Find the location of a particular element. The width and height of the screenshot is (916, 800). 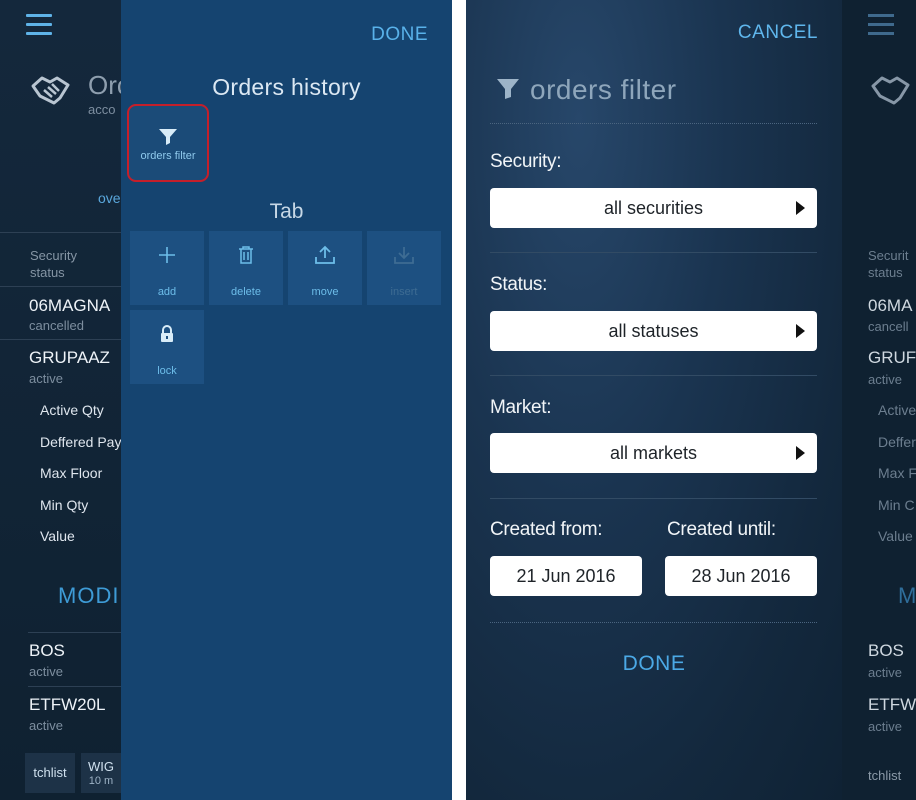

detail-label: Deffered Pay is located at coordinates (81, 442).